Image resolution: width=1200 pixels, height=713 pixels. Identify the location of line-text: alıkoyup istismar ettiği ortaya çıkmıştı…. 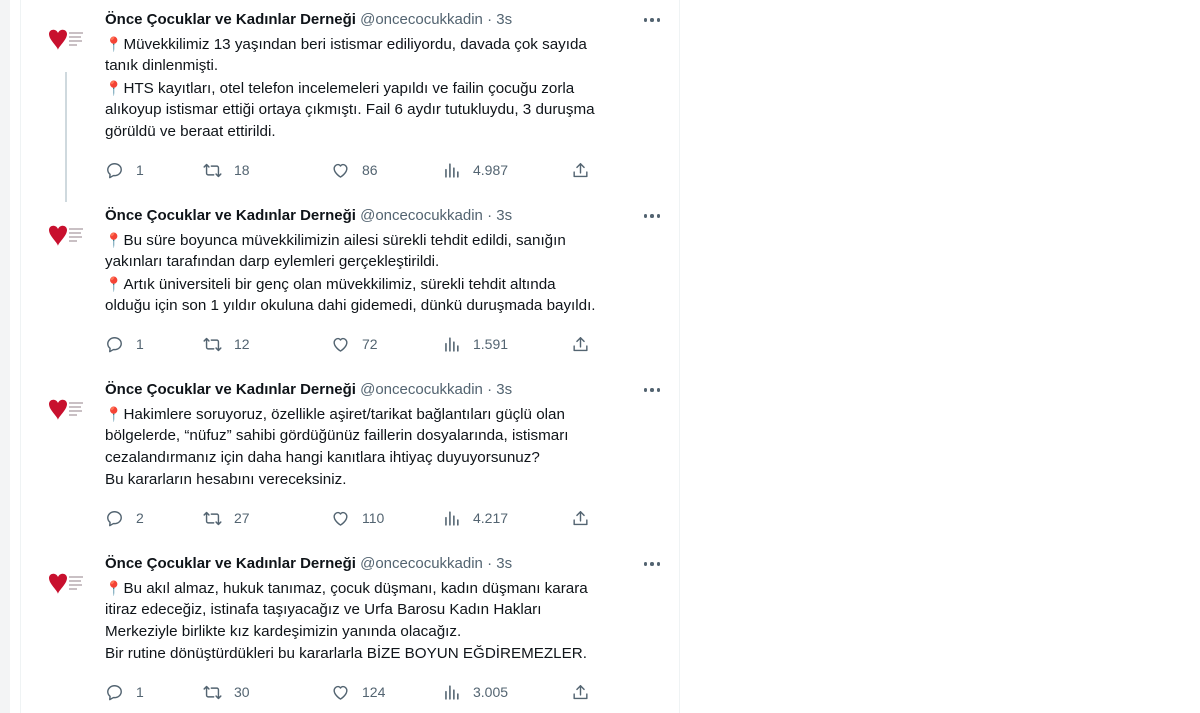
(350, 109).